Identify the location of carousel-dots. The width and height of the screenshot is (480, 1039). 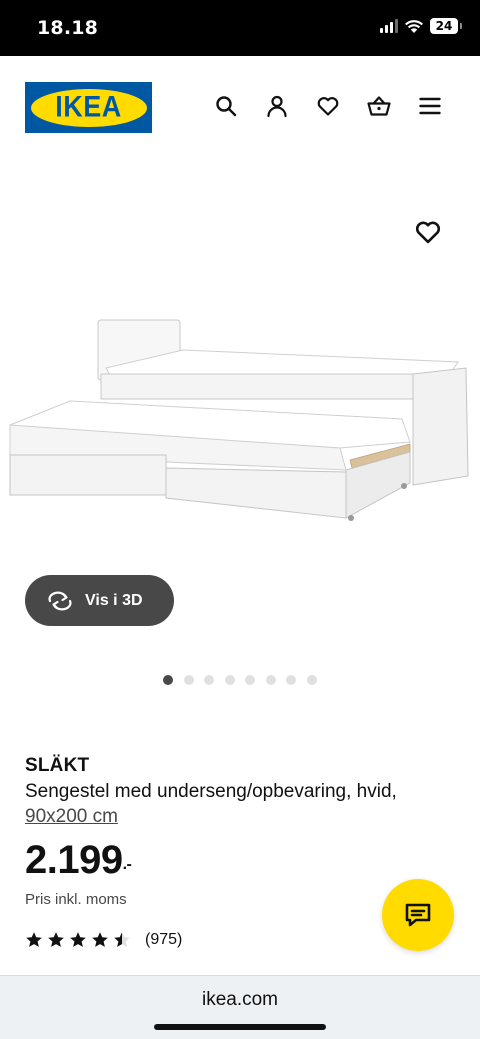
(240, 680).